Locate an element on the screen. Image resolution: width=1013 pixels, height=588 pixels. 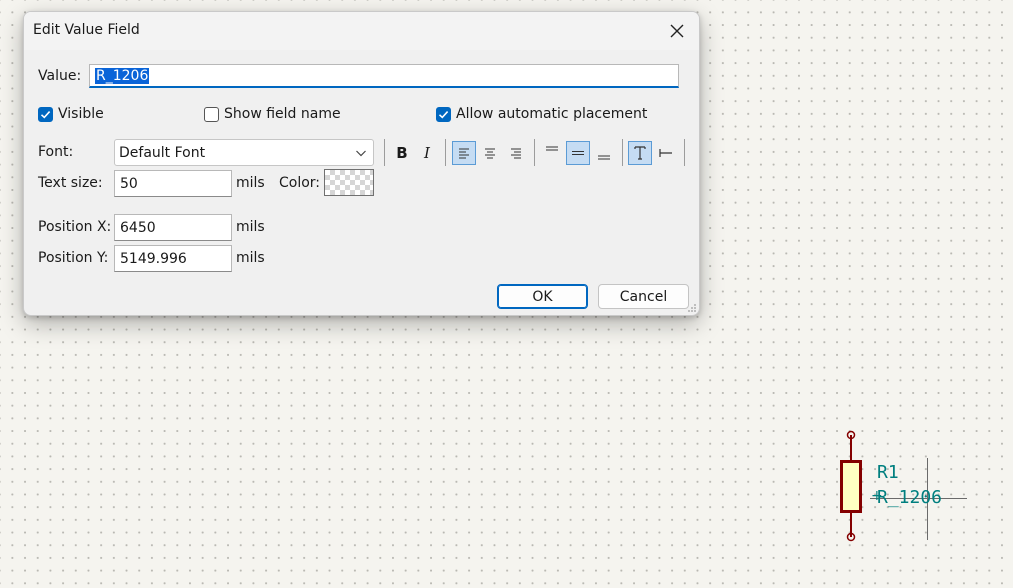
allow-auto-placement-label: Allow automatic placement is located at coordinates (552, 114).